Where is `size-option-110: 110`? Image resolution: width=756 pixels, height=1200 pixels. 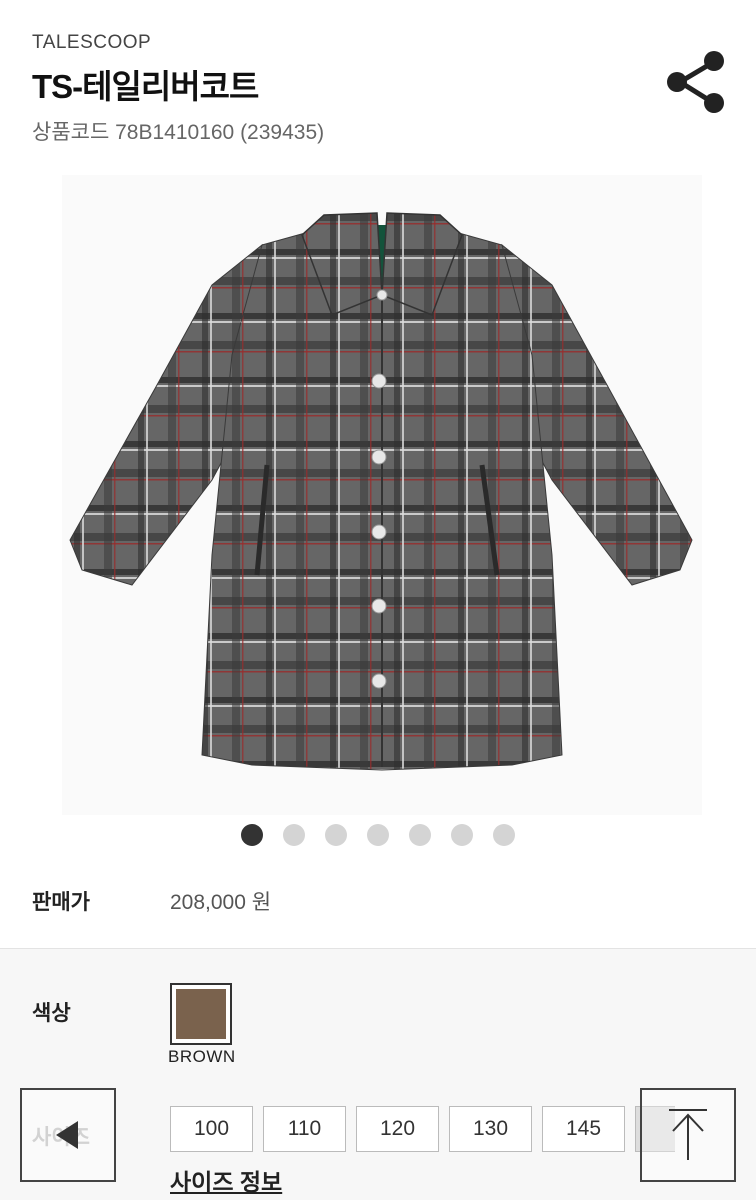
size-option-110: 110 is located at coordinates (304, 1129).